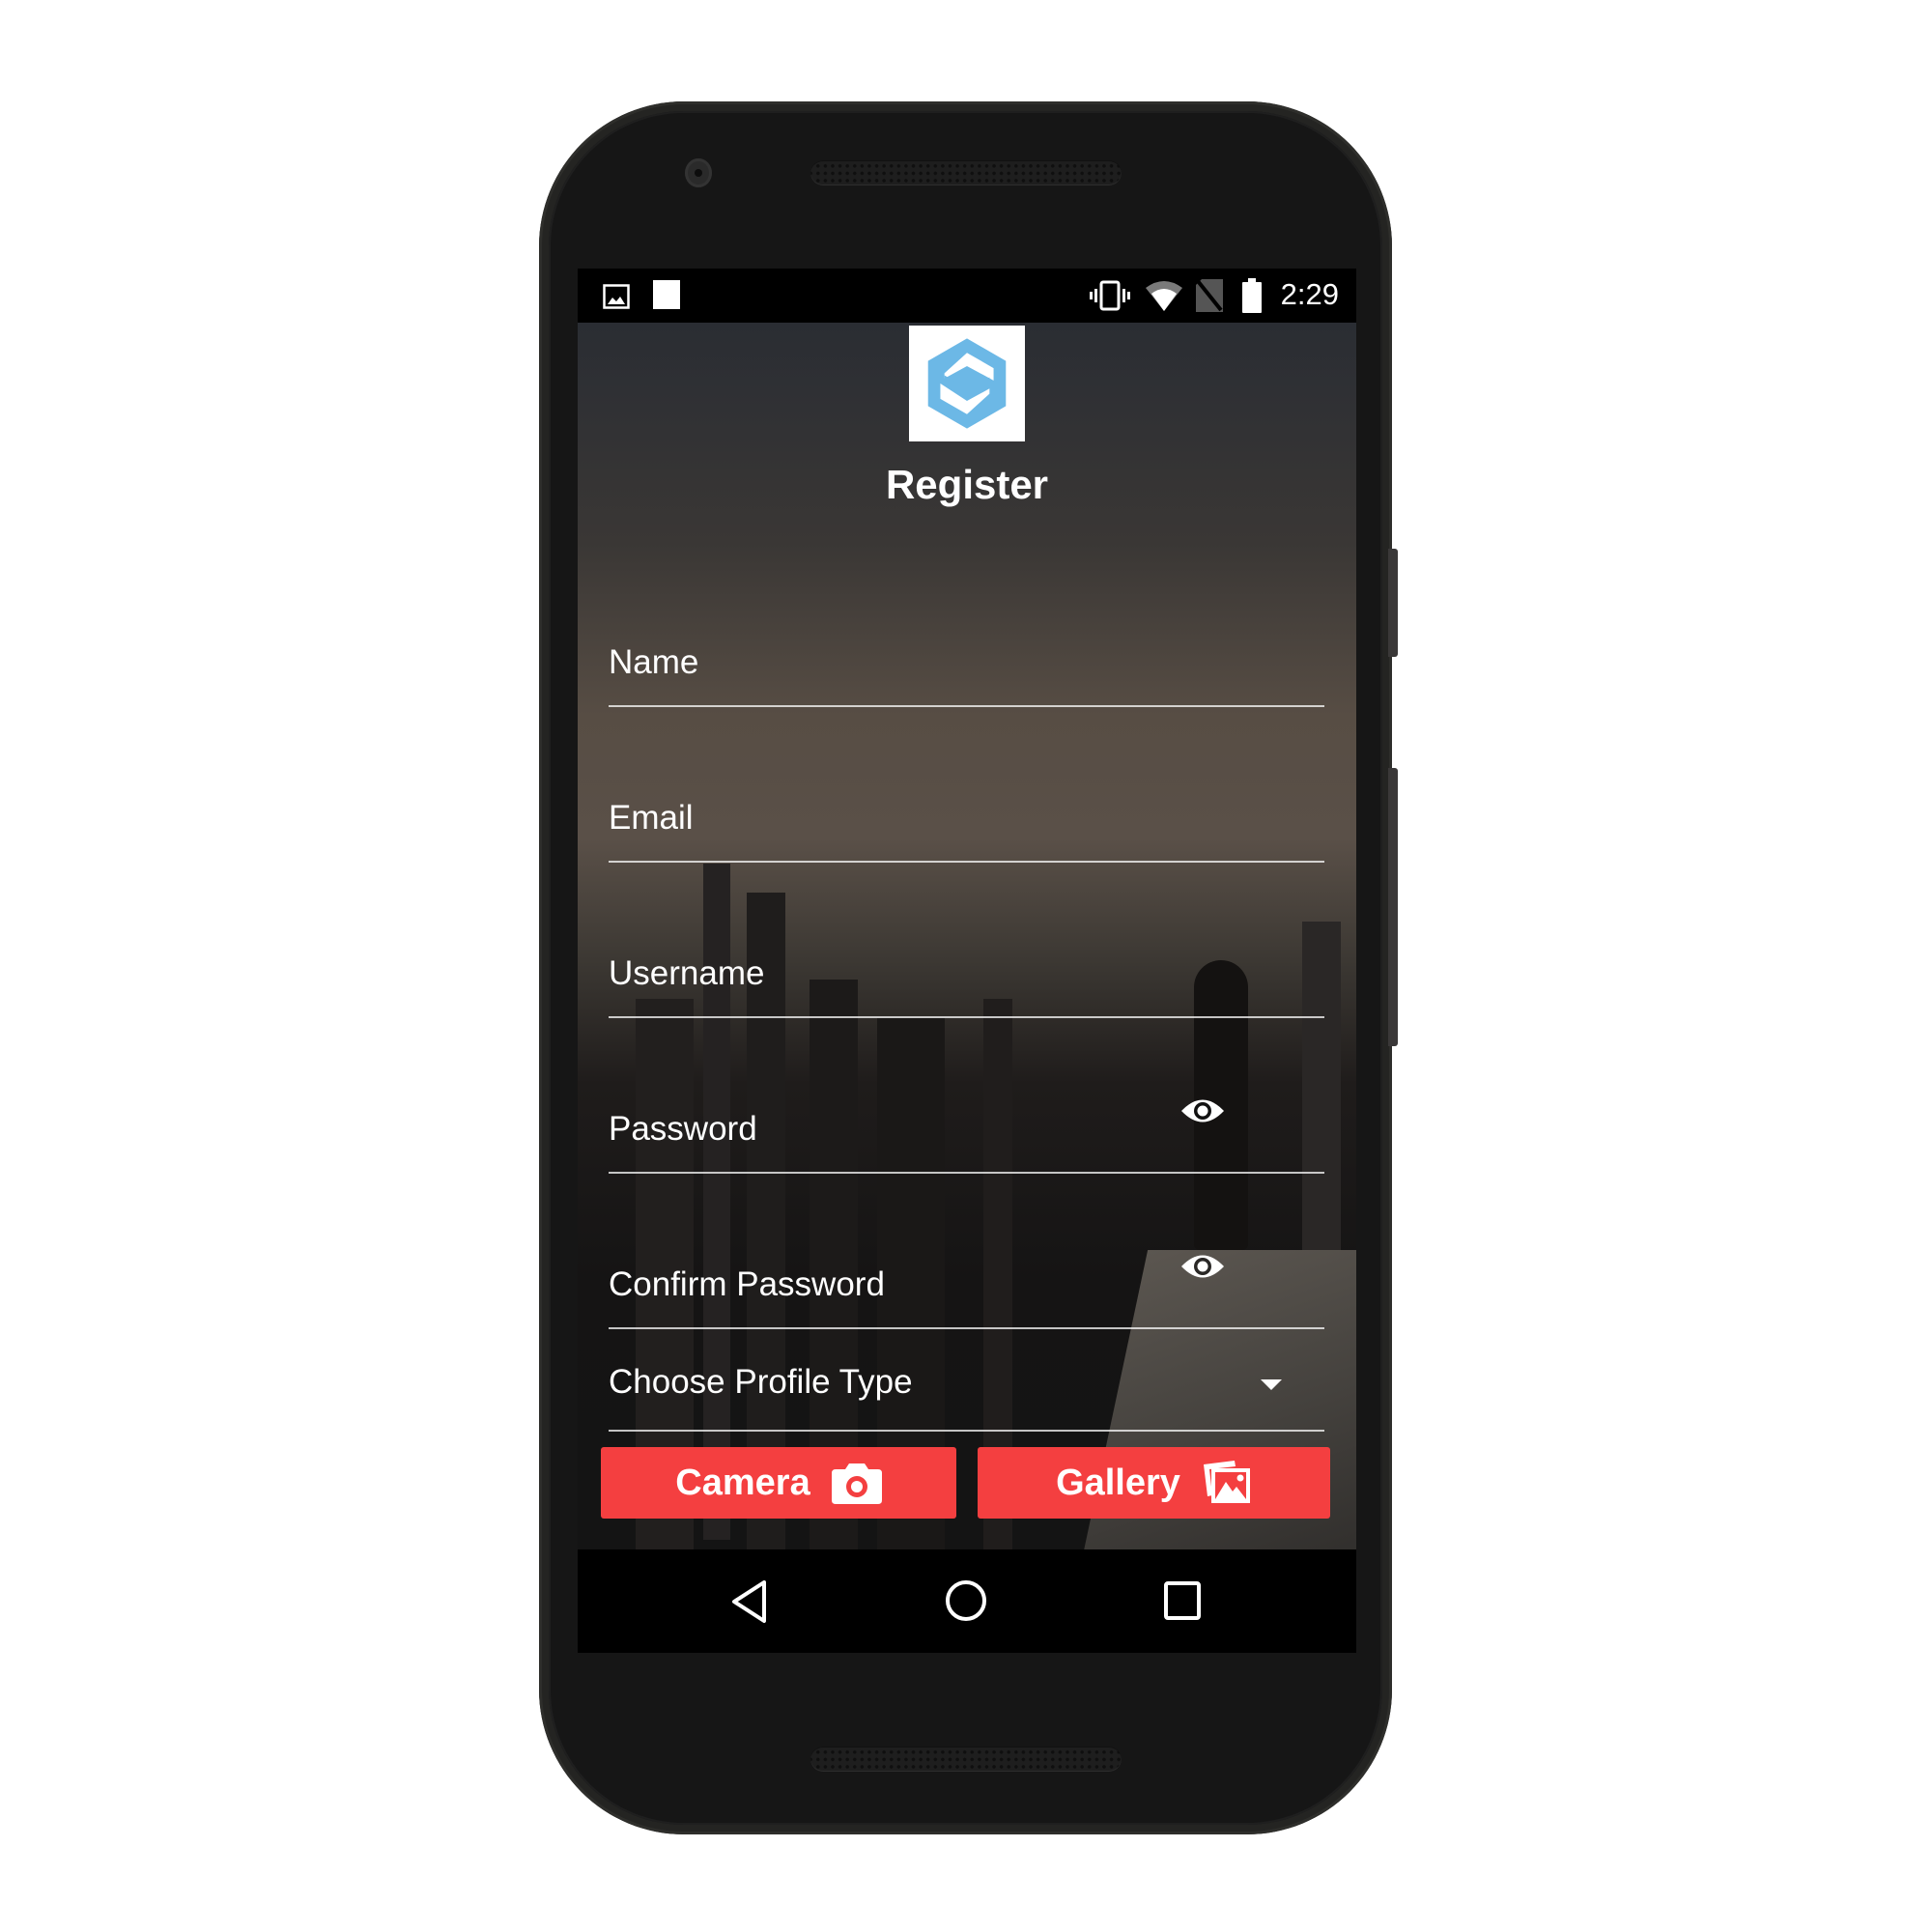 The height and width of the screenshot is (1932, 1932). What do you see at coordinates (1252, 295) in the screenshot?
I see `battery-icon` at bounding box center [1252, 295].